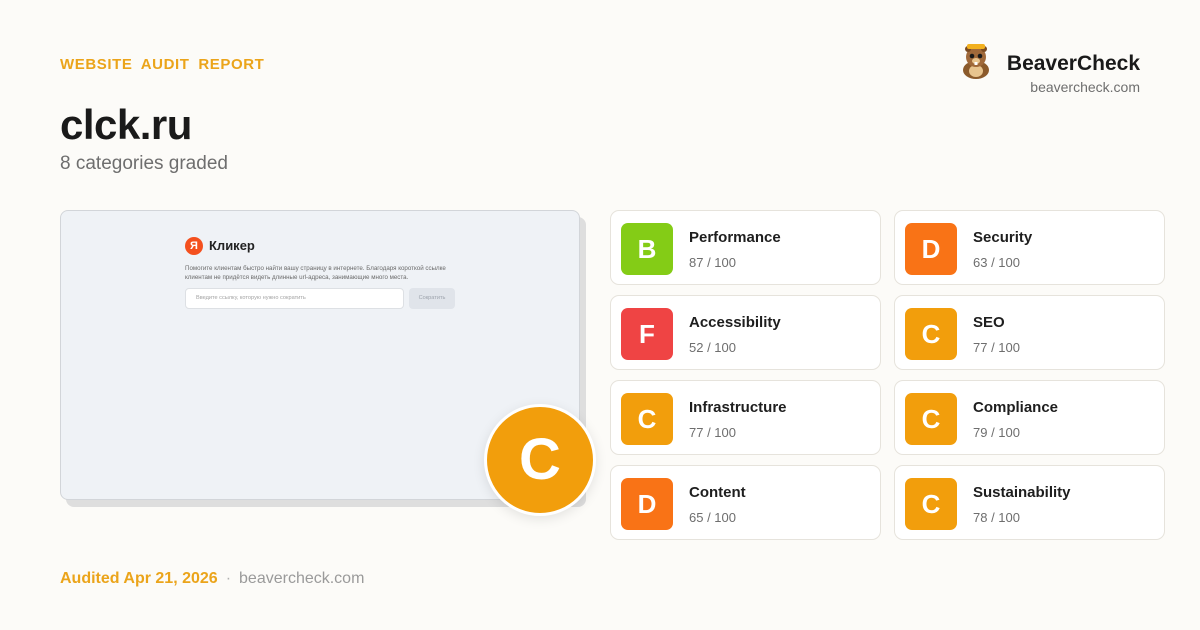 This screenshot has width=1200, height=630. I want to click on category-name: Sustainability, so click(1022, 492).